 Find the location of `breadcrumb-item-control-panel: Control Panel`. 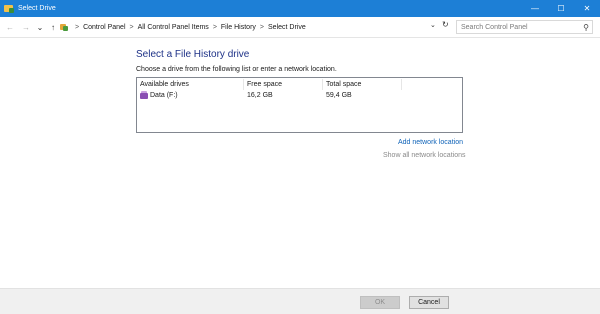

breadcrumb-item-control-panel: Control Panel is located at coordinates (104, 27).